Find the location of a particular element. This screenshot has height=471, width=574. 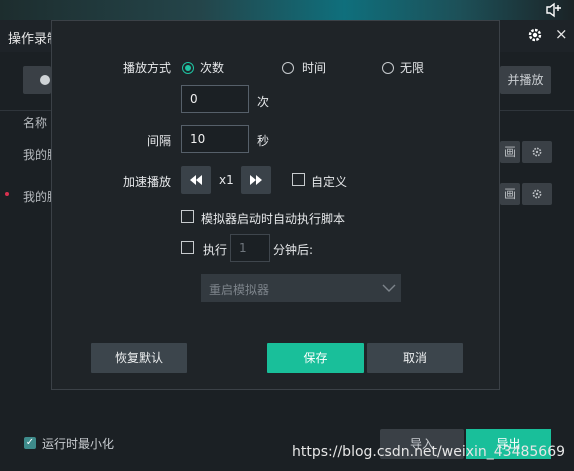

record-button is located at coordinates (37, 80).